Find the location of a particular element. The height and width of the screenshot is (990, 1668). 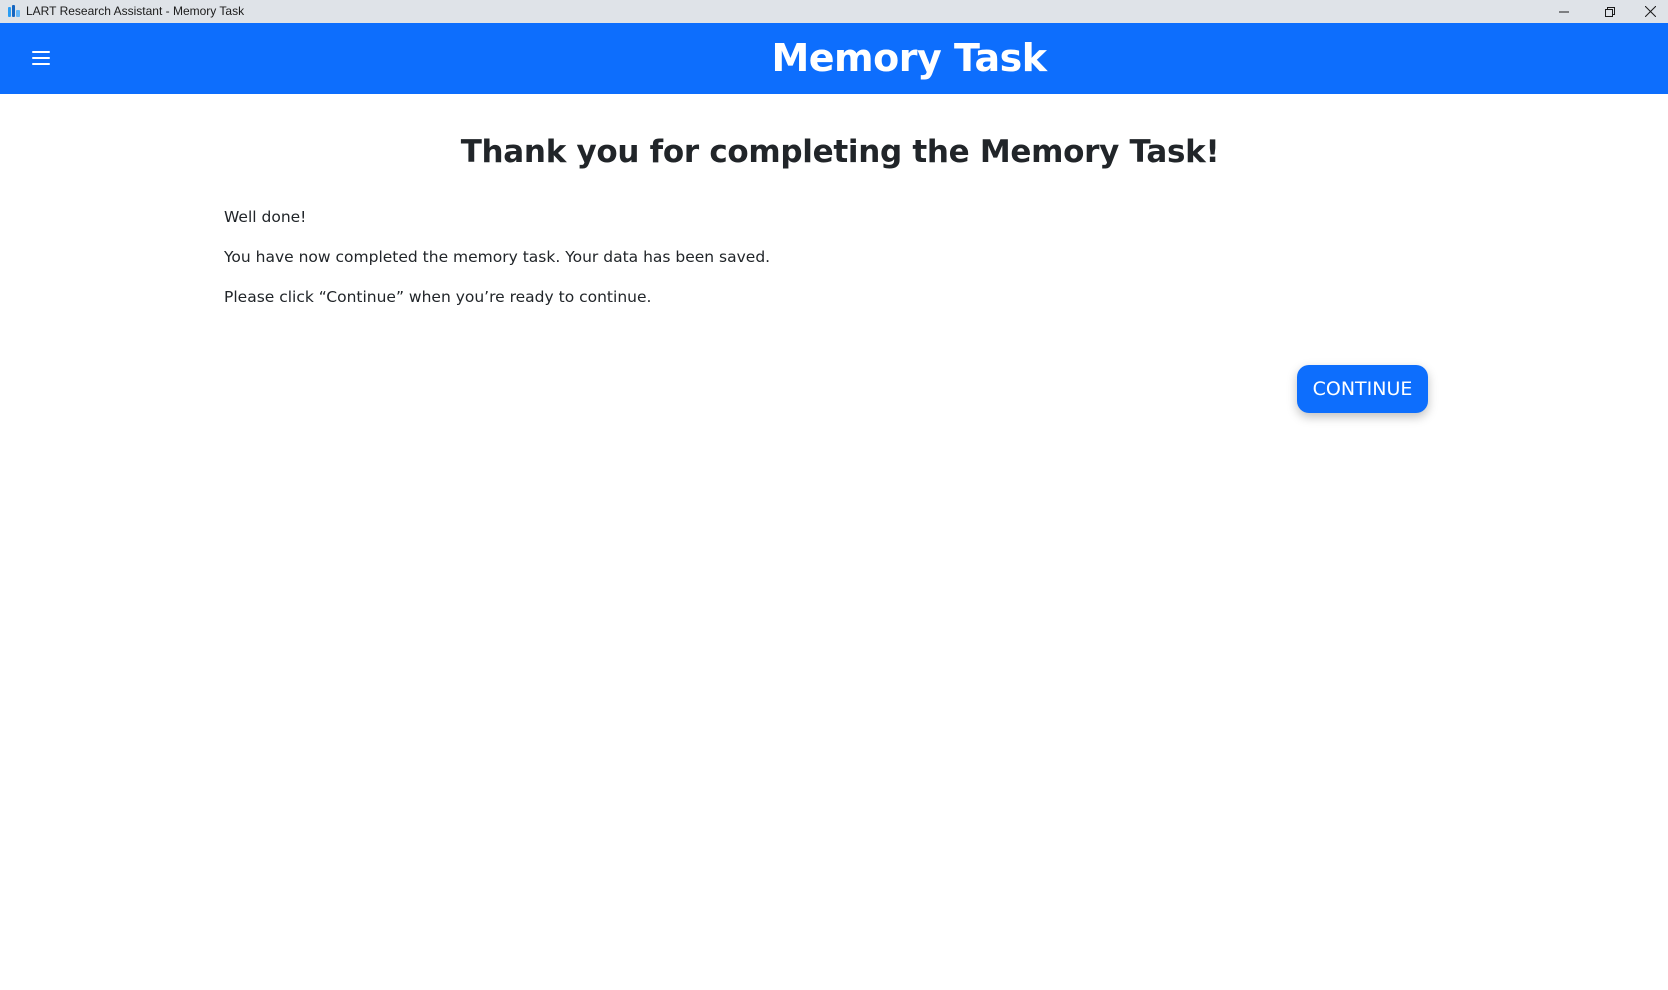

close-button is located at coordinates (1650, 11).